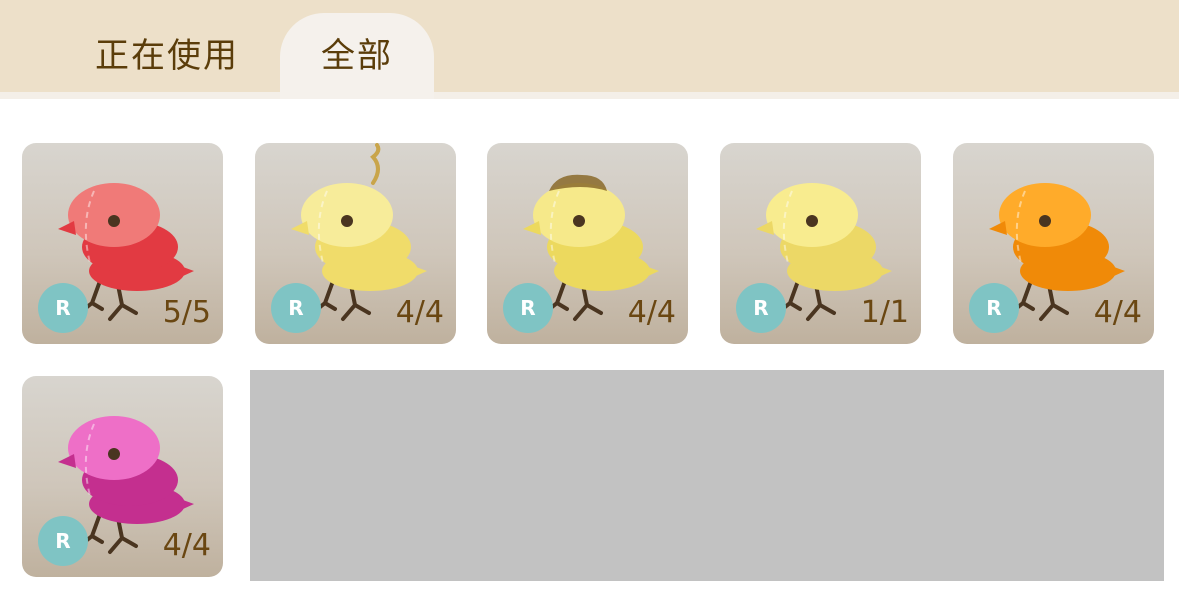 The image size is (1179, 605). What do you see at coordinates (357, 56) in the screenshot?
I see `tab-all: 全部` at bounding box center [357, 56].